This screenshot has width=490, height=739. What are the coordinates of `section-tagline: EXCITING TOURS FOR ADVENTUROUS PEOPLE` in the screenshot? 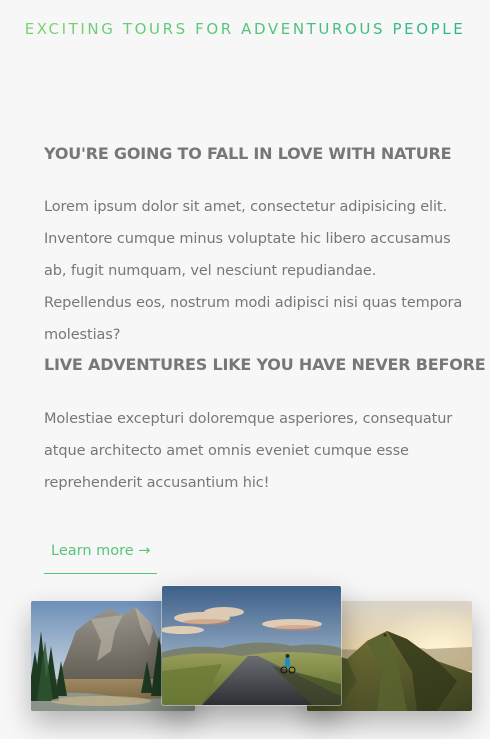 It's located at (245, 29).